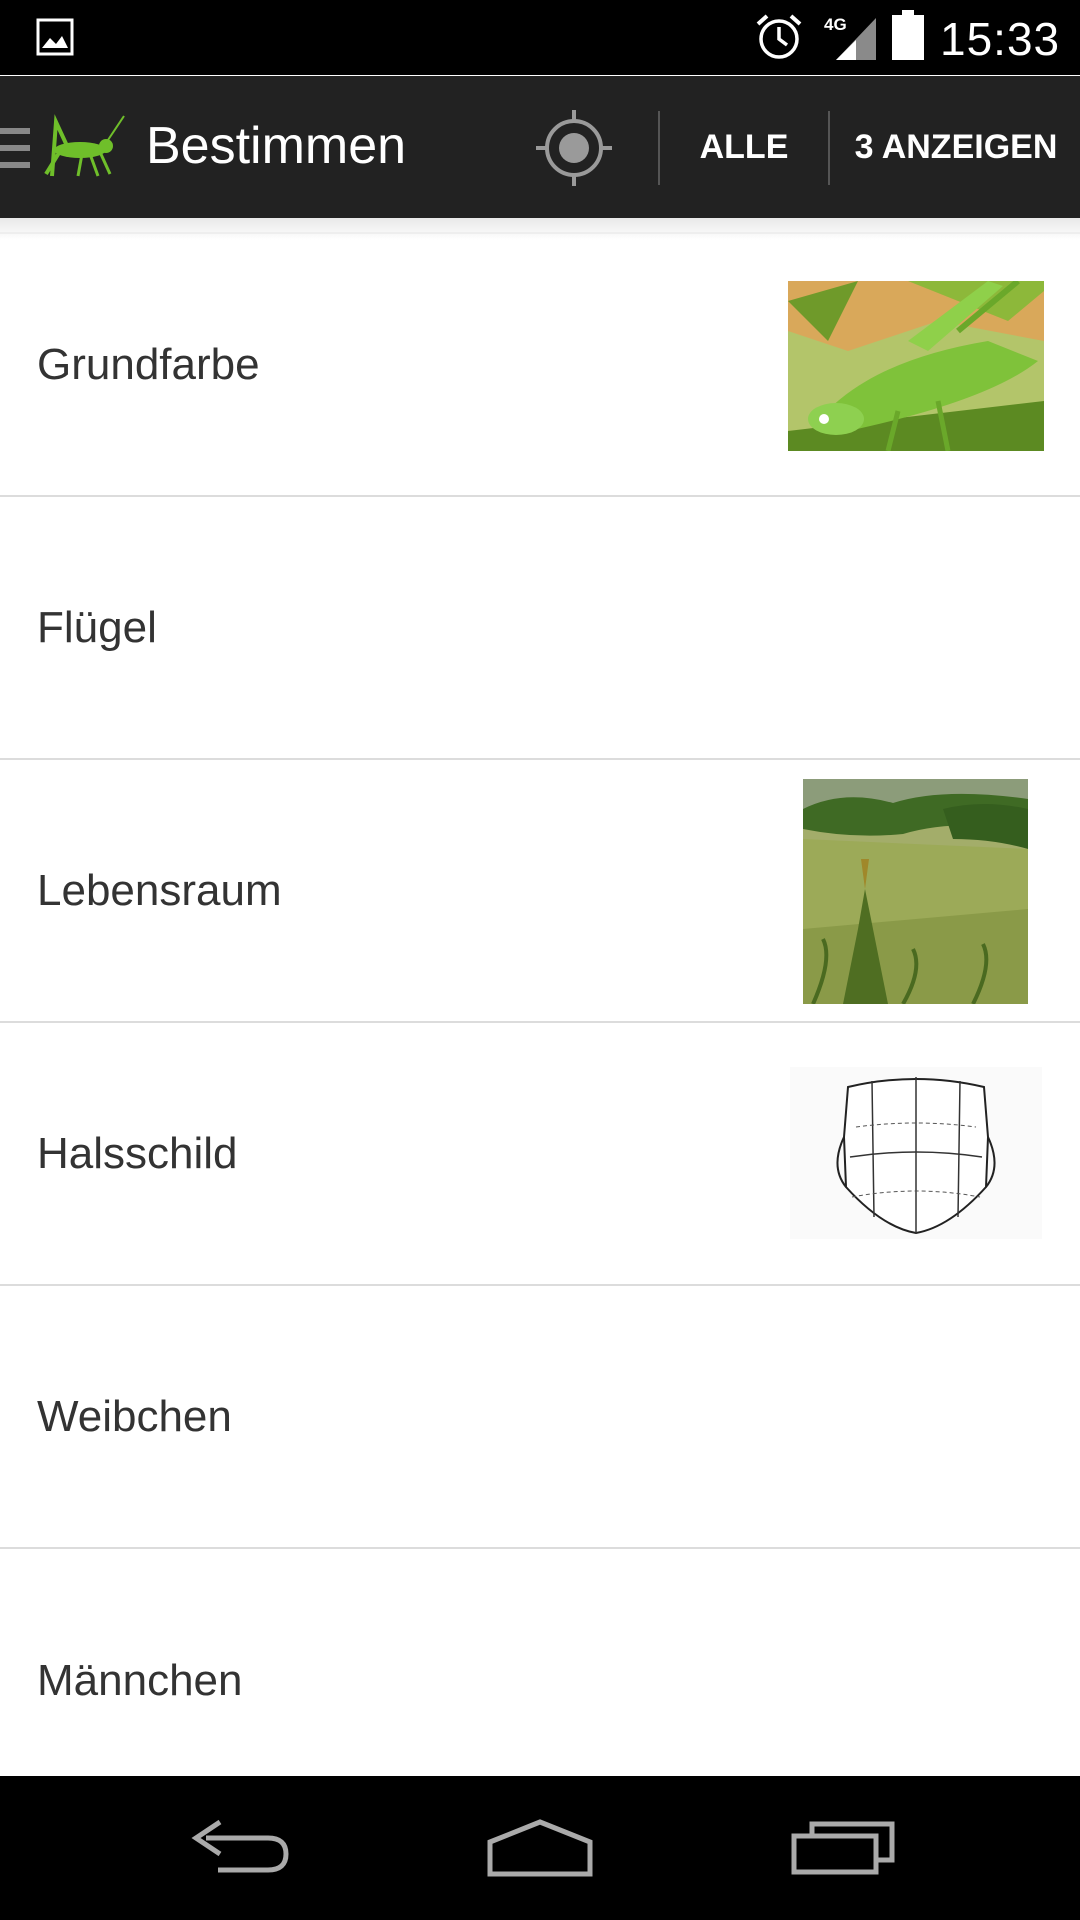 This screenshot has height=1920, width=1080. What do you see at coordinates (137, 1153) in the screenshot?
I see `list-item-label: Halsschild` at bounding box center [137, 1153].